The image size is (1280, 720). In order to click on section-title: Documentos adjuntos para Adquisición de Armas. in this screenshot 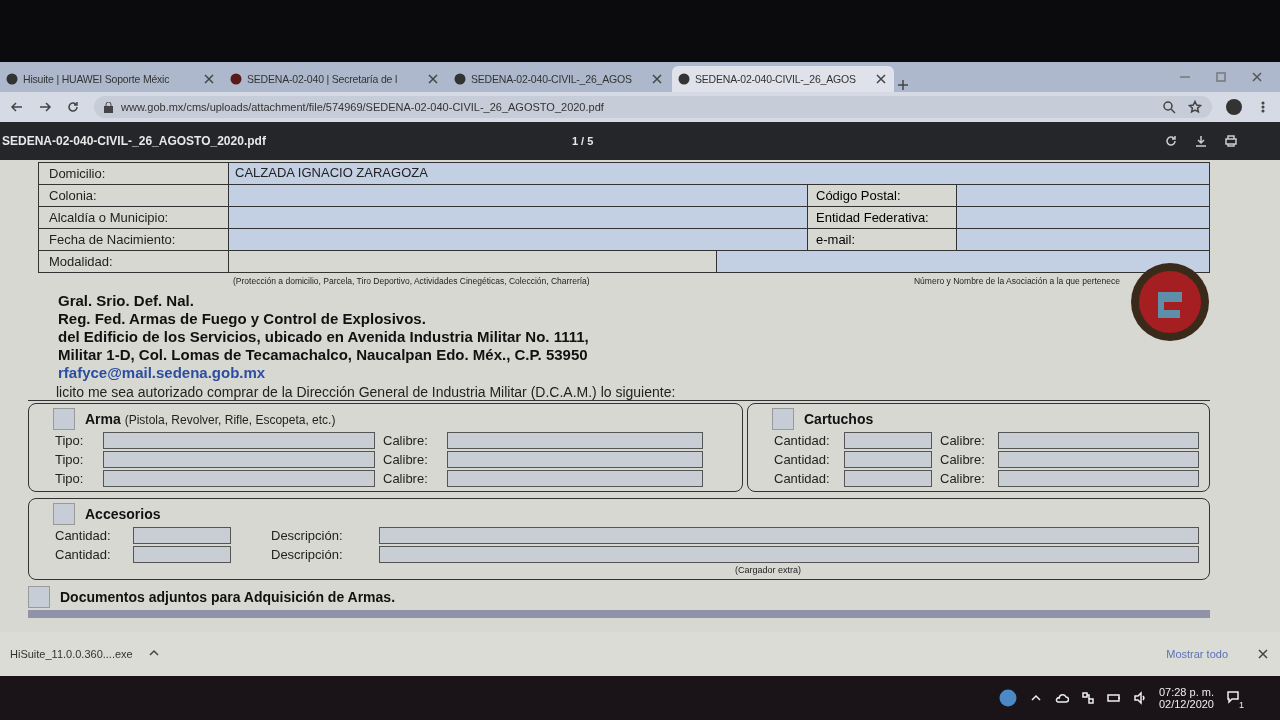, I will do `click(227, 597)`.